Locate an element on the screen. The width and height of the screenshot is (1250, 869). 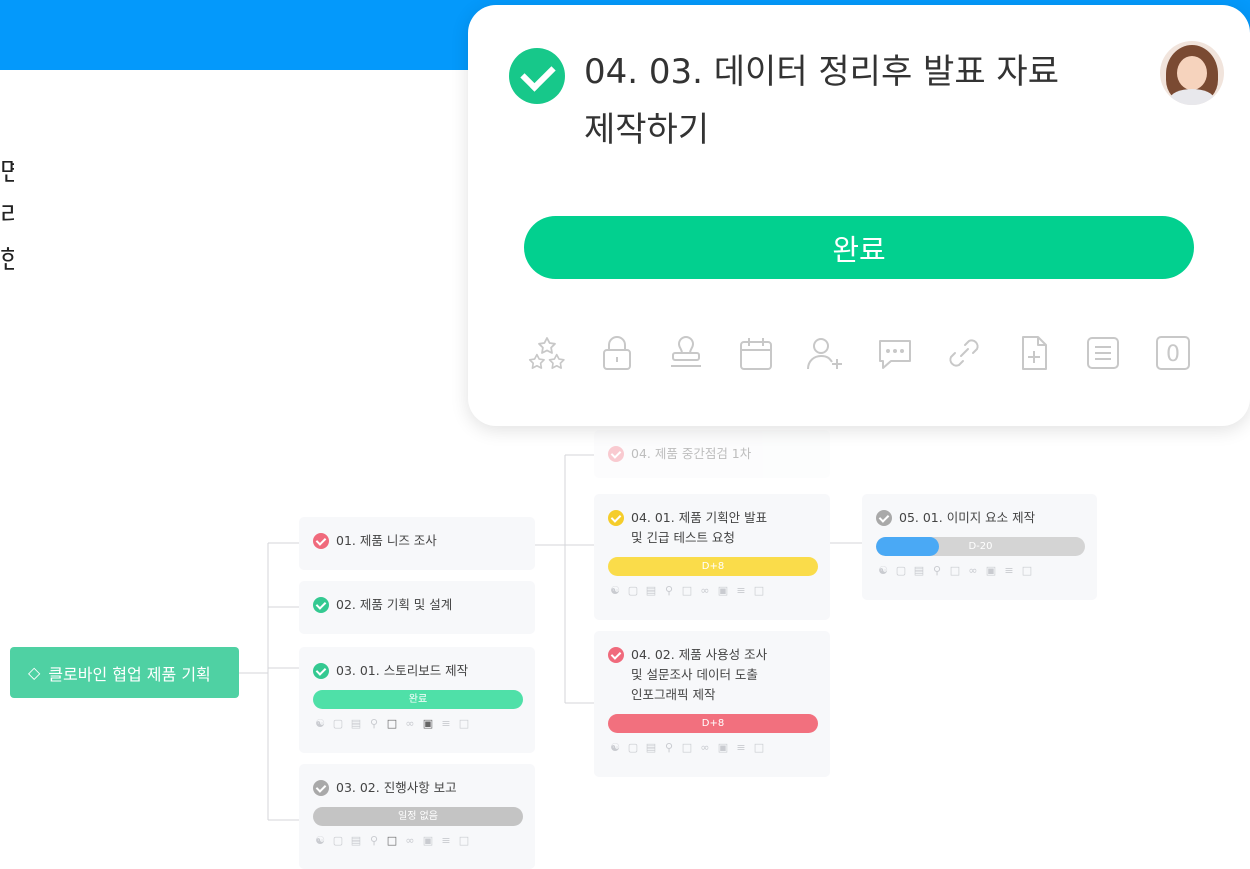
progress-pill: D-20 is located at coordinates (980, 546).